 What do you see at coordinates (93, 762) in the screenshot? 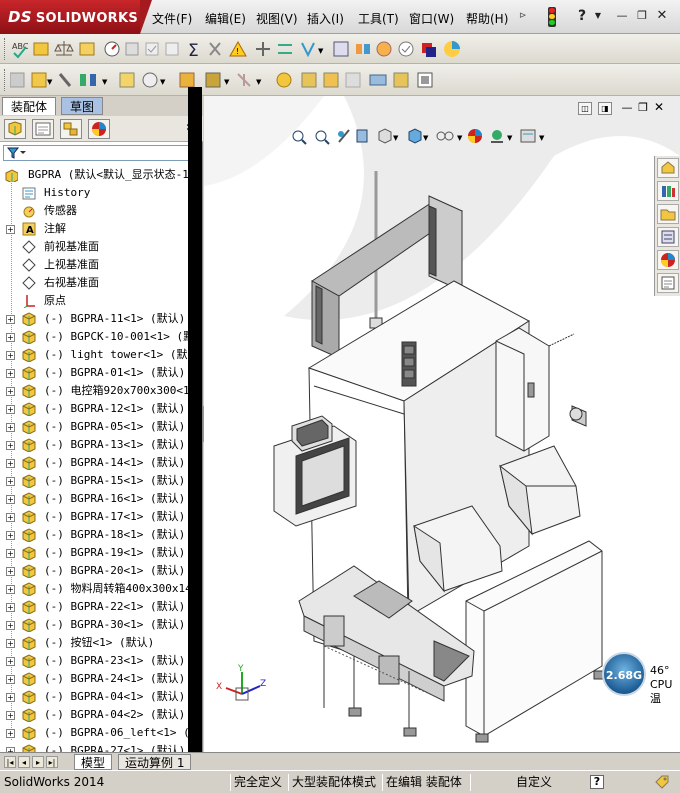
I see `tab-model: 模型` at bounding box center [93, 762].